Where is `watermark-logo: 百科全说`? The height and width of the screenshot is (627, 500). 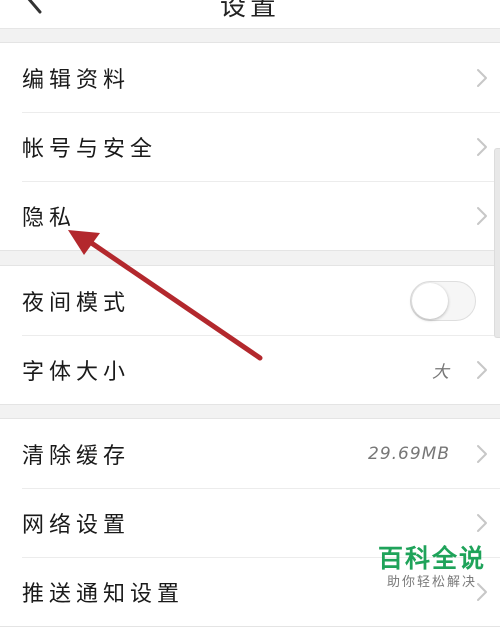 watermark-logo: 百科全说 is located at coordinates (431, 558).